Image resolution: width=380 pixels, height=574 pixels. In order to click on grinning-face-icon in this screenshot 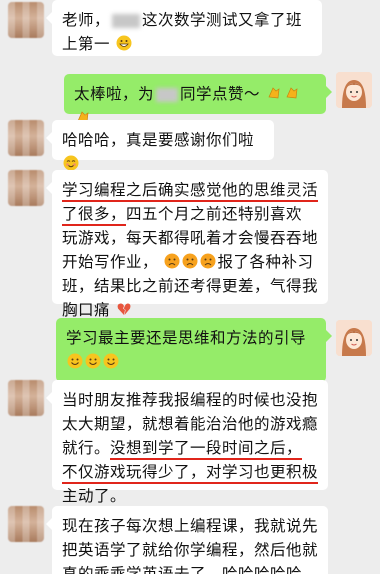, I will do `click(124, 43)`.